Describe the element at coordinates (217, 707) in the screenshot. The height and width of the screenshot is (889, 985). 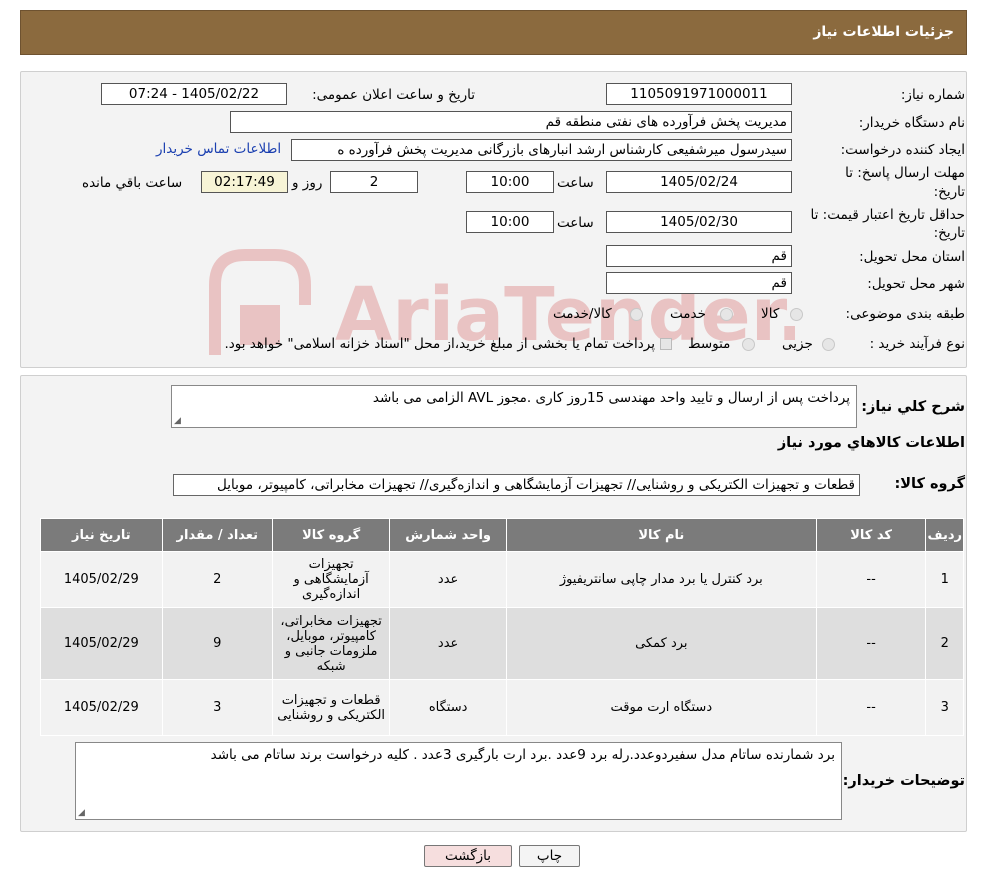
I see `cell-qty: 3` at that location.